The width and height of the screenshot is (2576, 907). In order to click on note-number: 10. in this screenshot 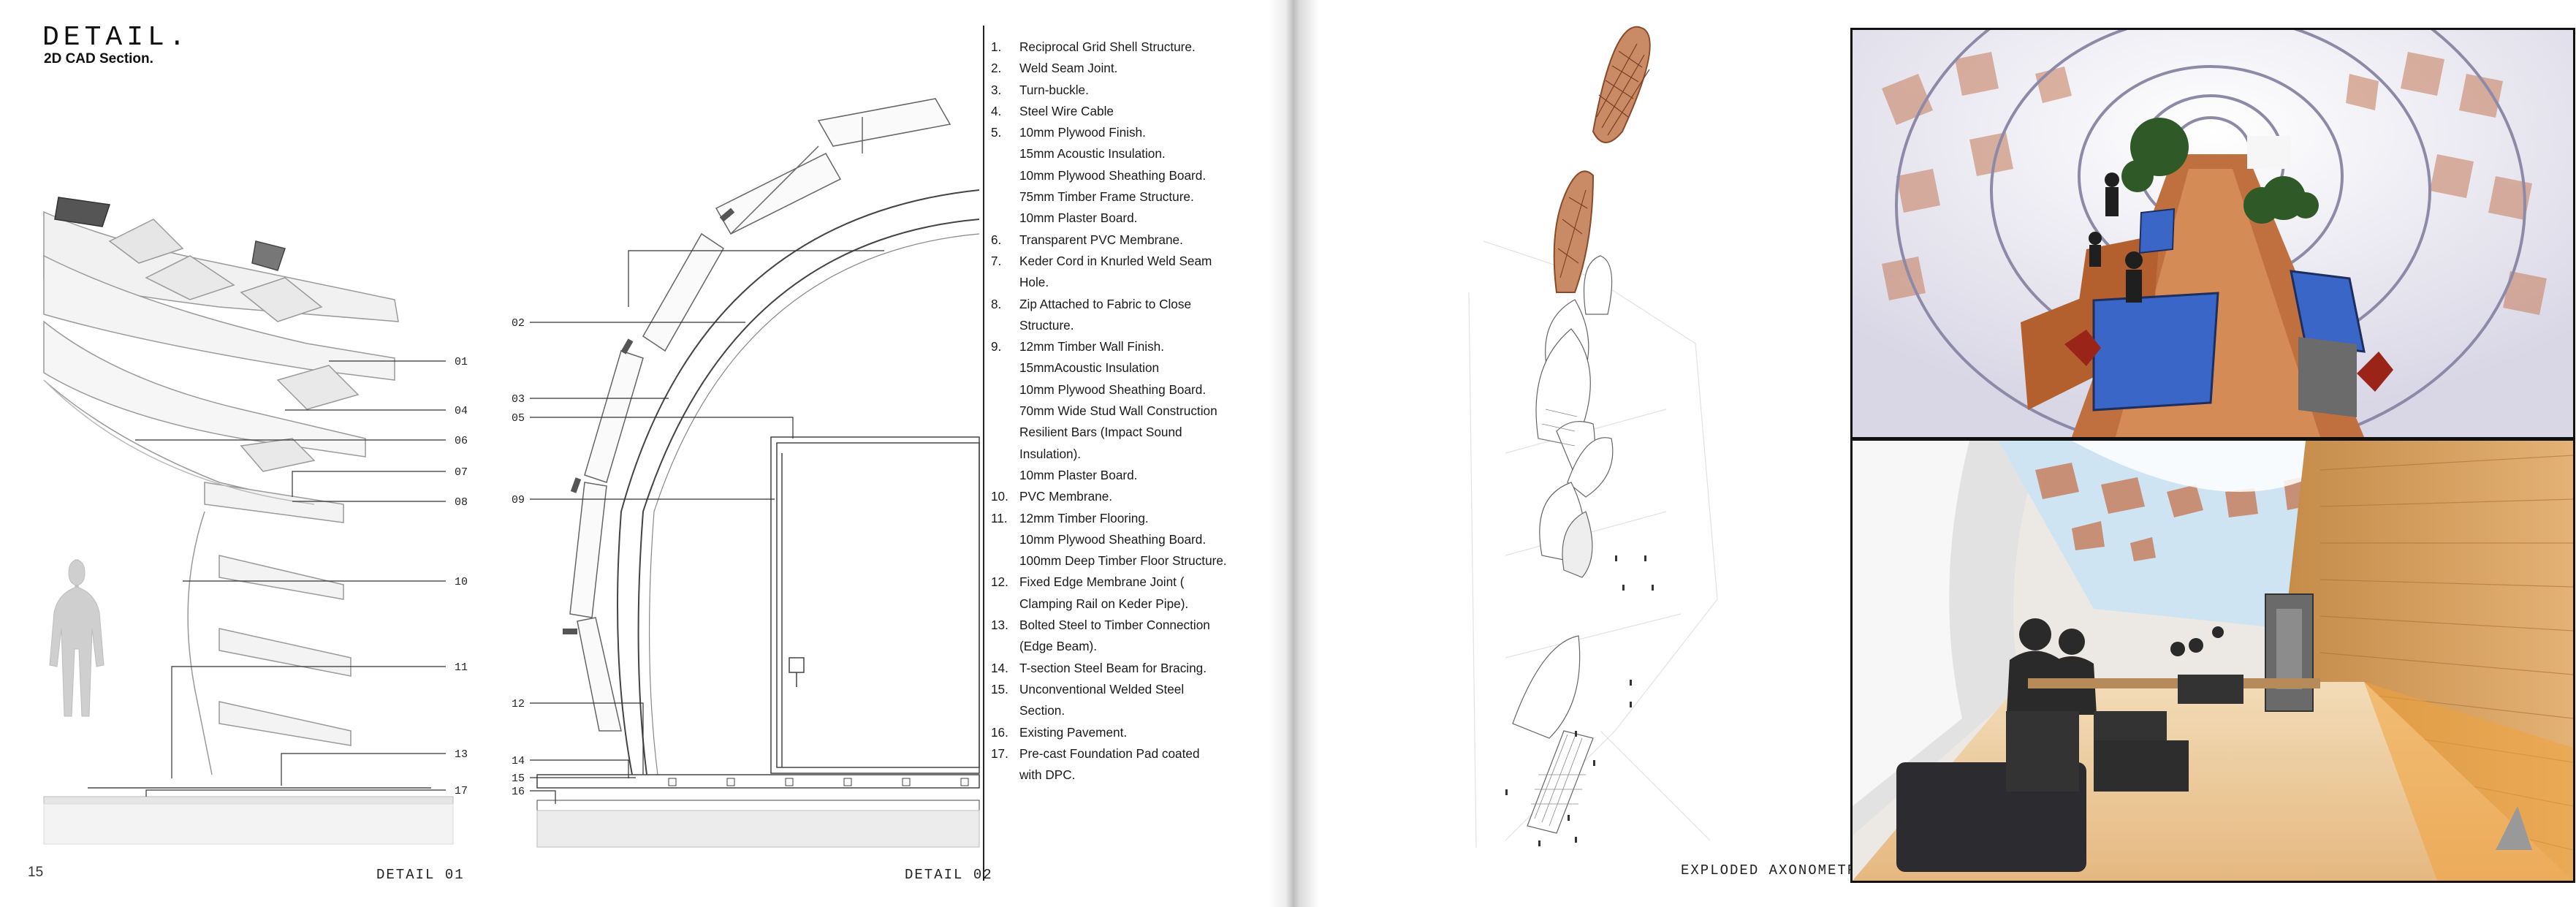, I will do `click(1000, 497)`.